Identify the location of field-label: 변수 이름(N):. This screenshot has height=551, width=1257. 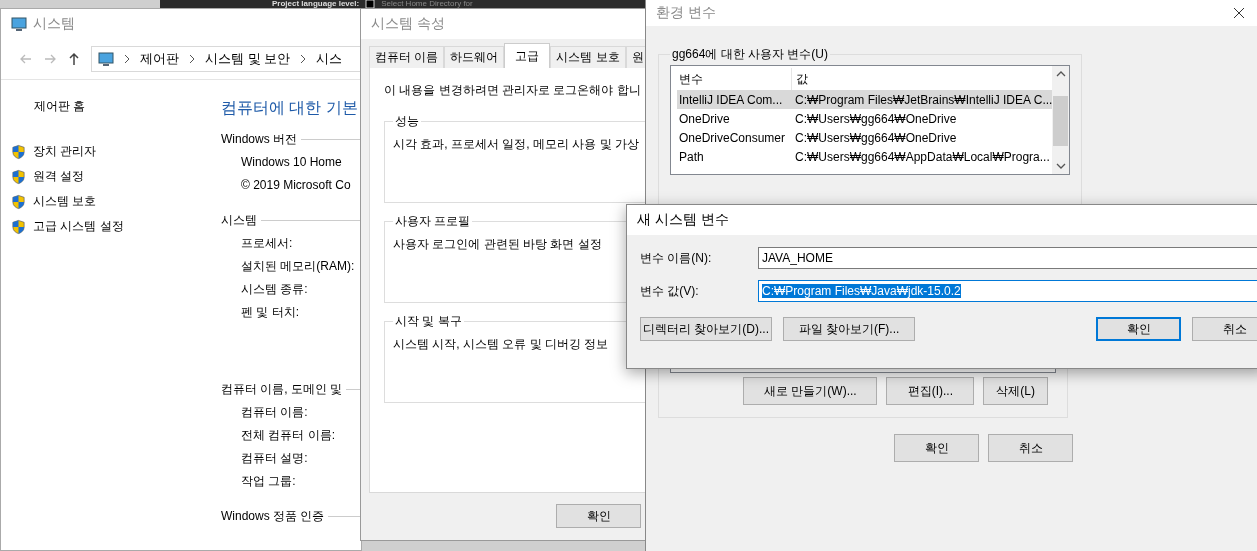
(676, 258).